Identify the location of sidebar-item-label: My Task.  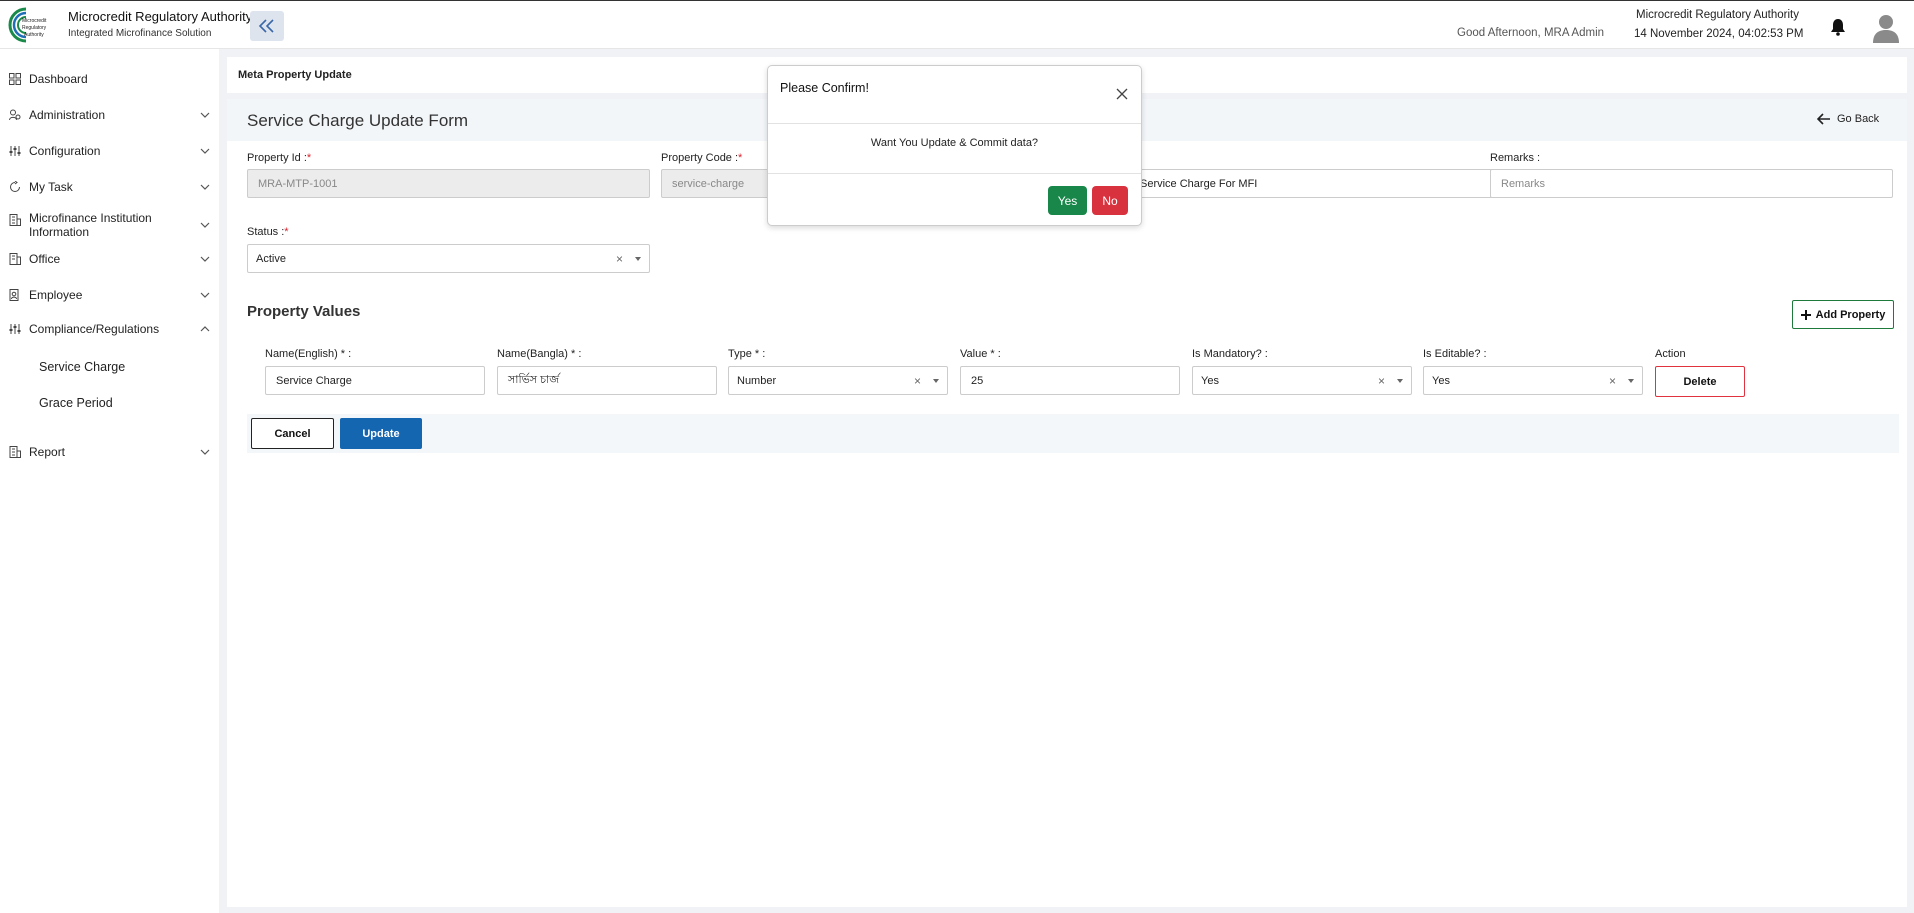
(51, 187).